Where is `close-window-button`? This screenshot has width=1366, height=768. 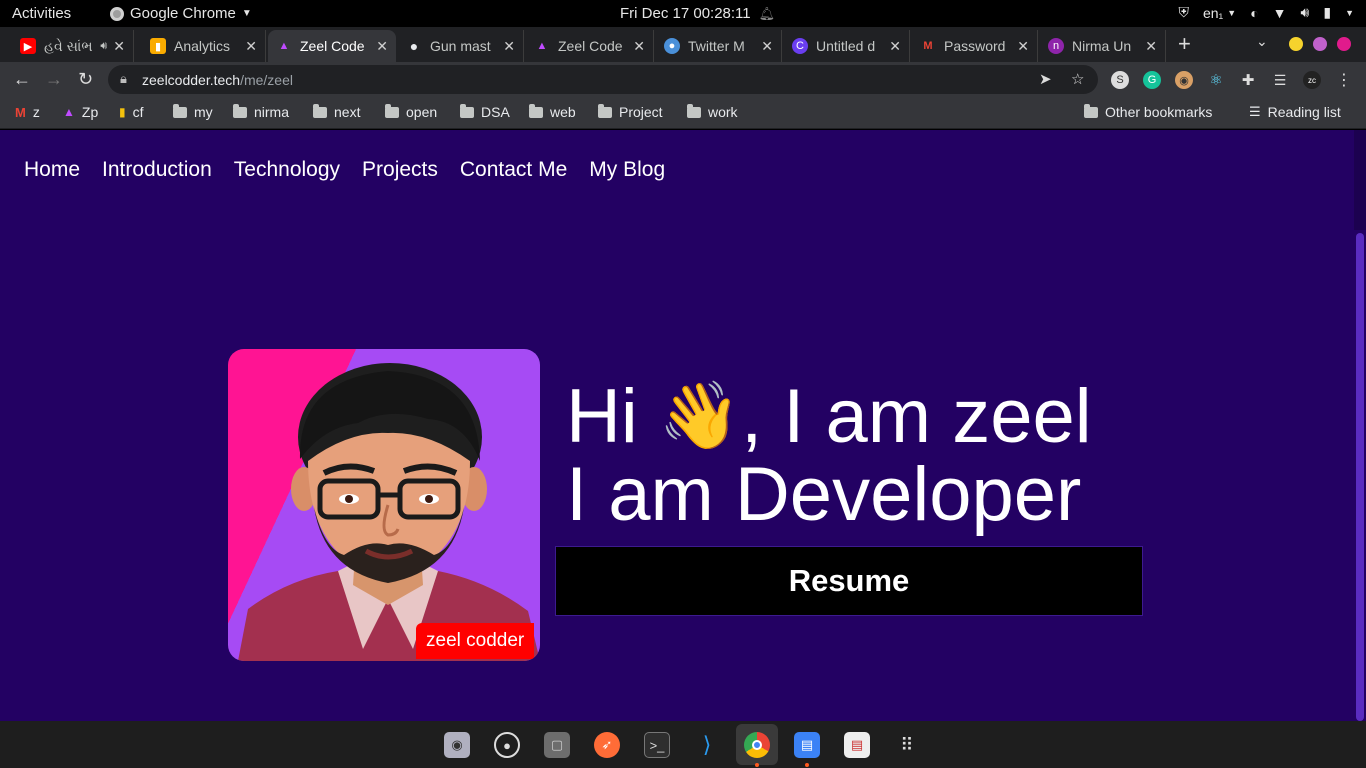 close-window-button is located at coordinates (1344, 44).